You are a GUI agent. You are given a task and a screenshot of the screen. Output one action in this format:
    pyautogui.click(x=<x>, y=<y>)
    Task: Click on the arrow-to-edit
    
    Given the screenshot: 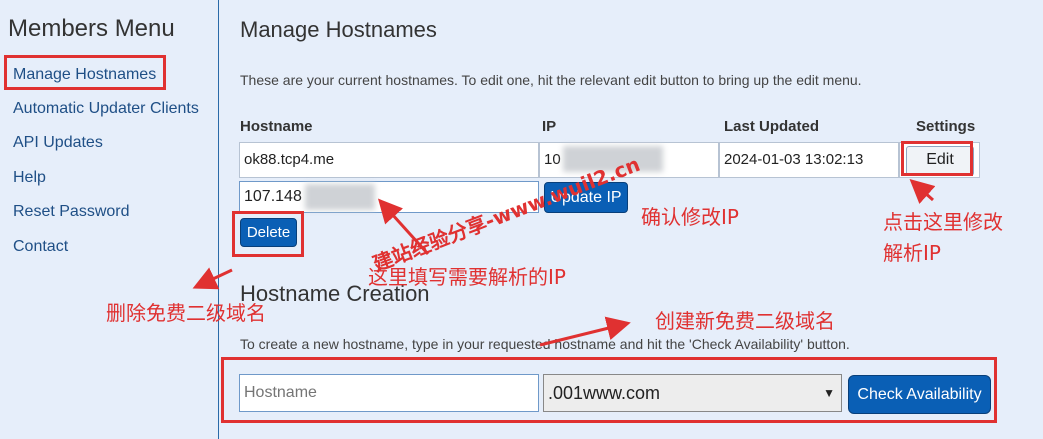 What is the action you would take?
    pyautogui.click(x=922, y=191)
    